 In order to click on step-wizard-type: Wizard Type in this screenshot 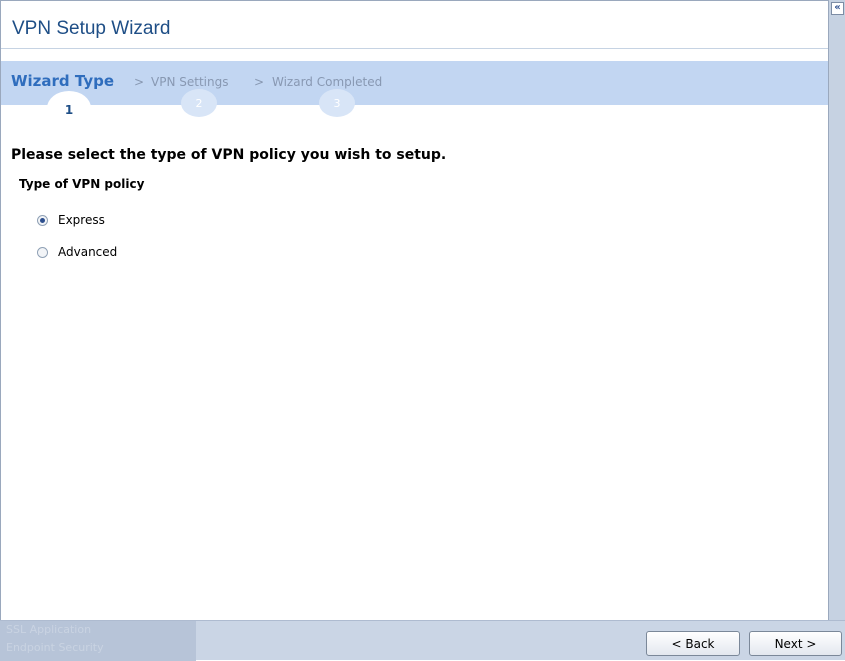, I will do `click(63, 81)`.